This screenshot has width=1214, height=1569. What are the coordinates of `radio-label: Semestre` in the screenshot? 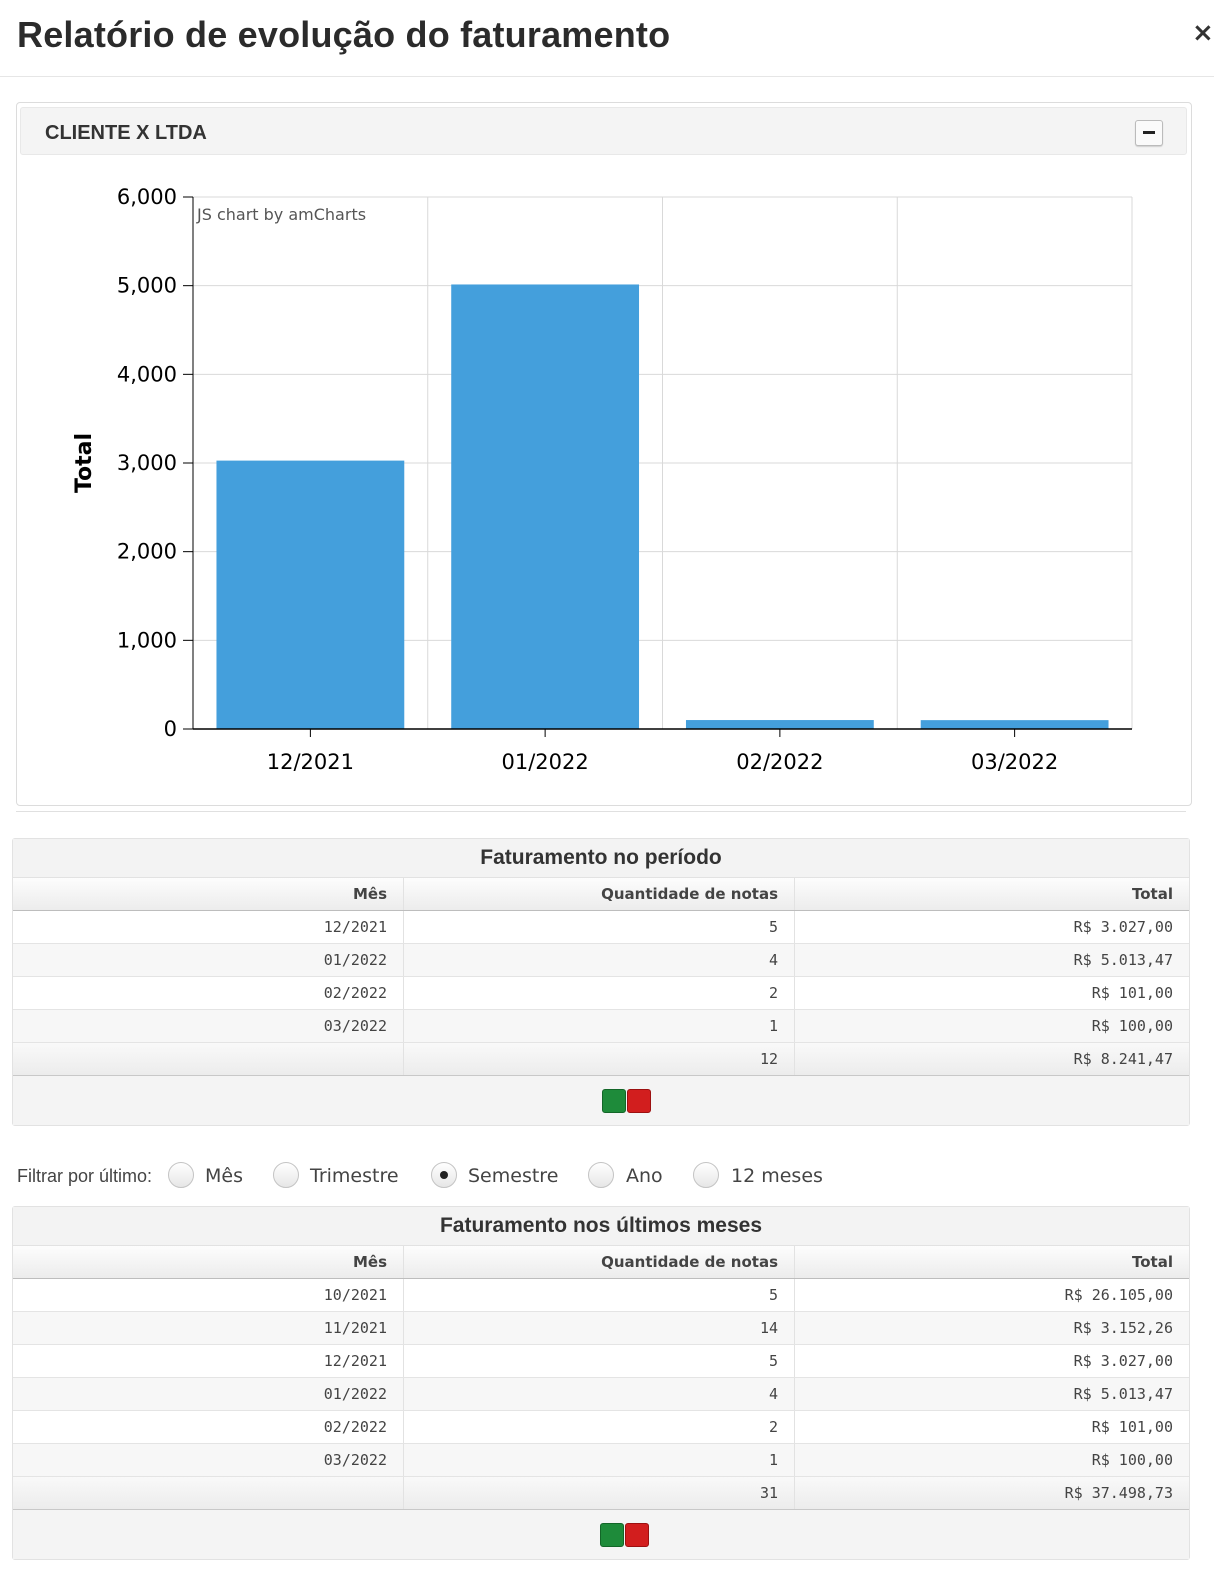 It's located at (513, 1176).